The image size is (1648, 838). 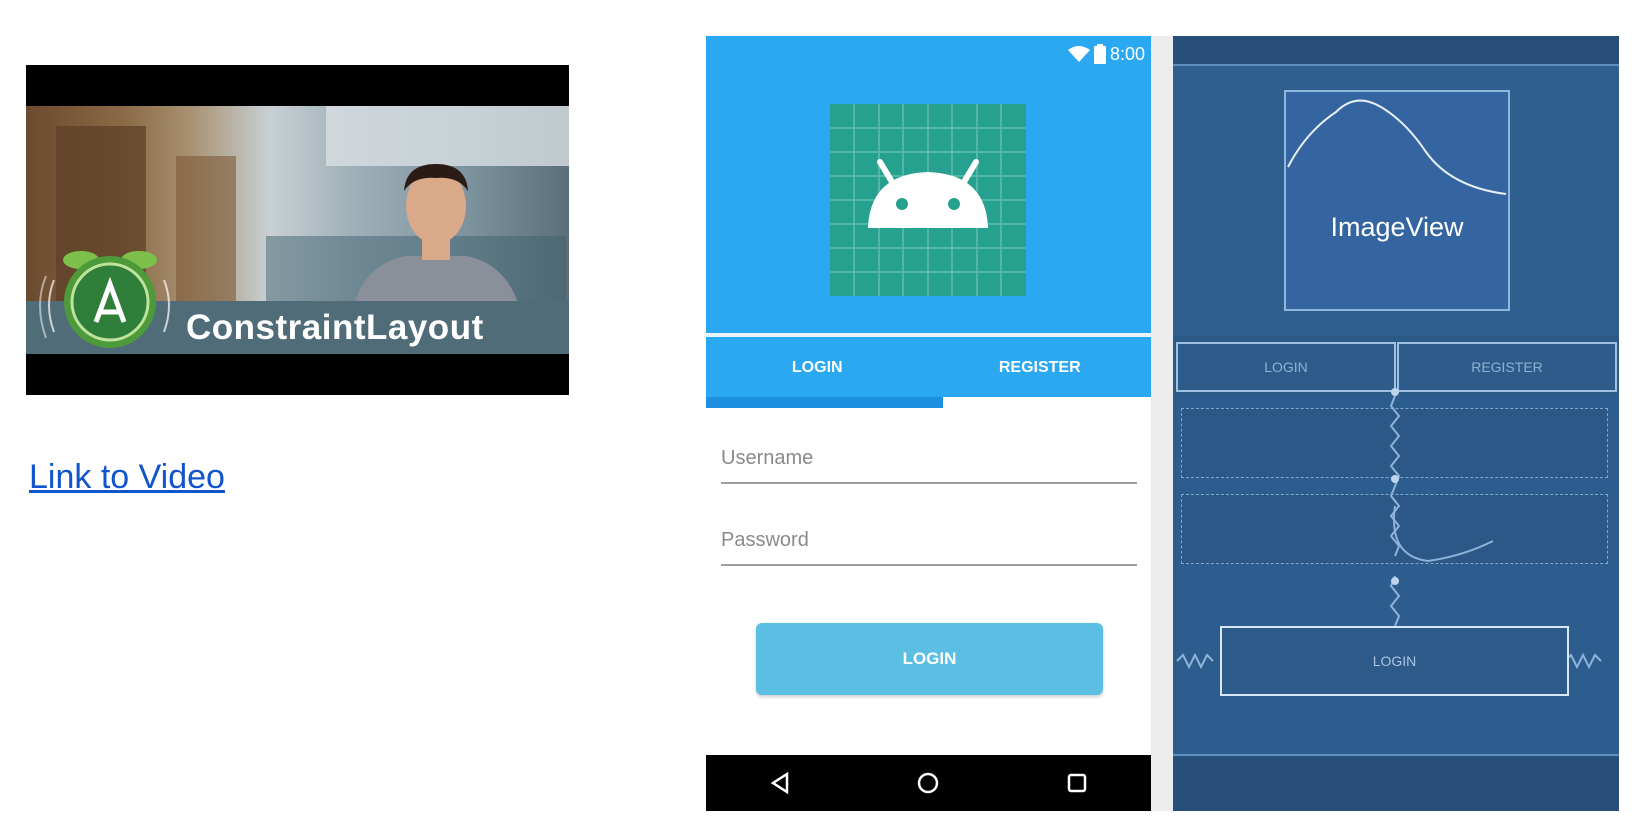 I want to click on system-nav-bar, so click(x=928, y=783).